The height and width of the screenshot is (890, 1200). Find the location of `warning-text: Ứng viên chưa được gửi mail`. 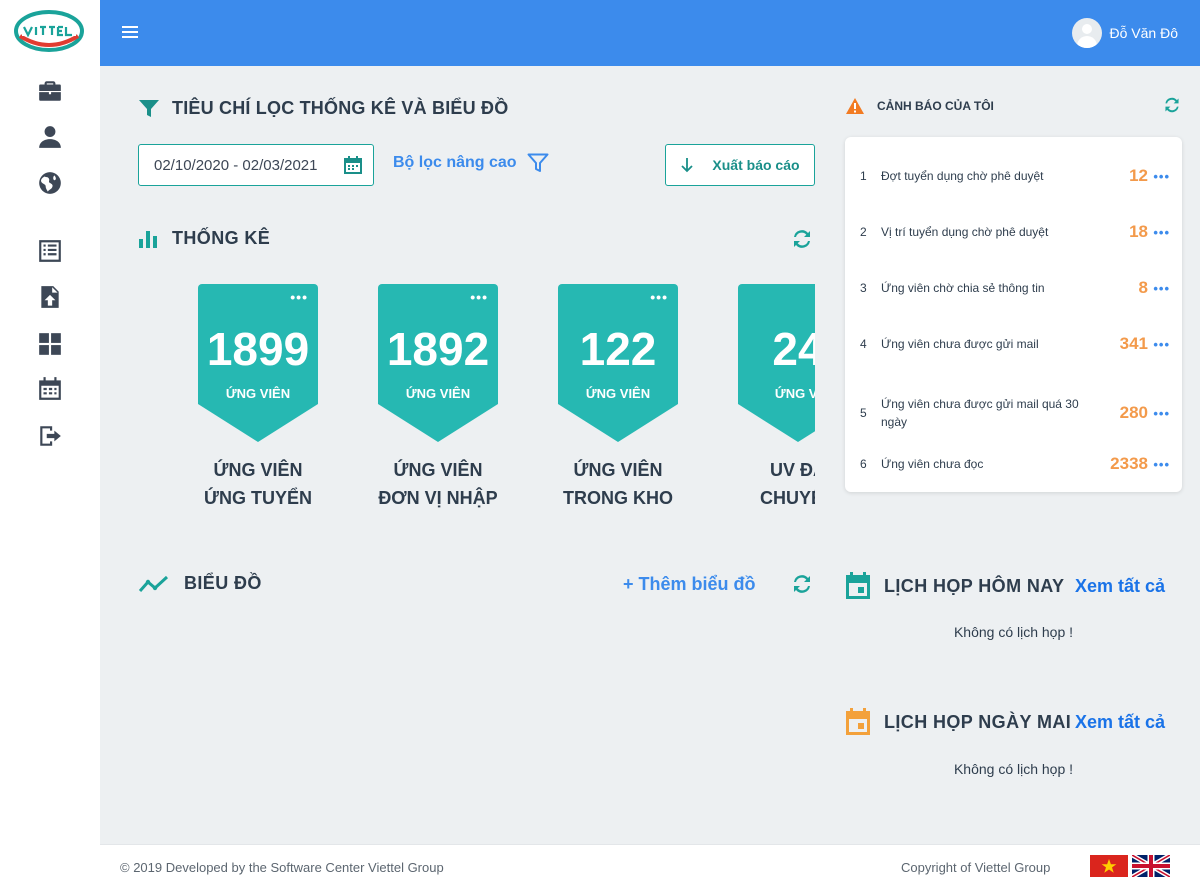

warning-text: Ứng viên chưa được gửi mail is located at coordinates (960, 344).